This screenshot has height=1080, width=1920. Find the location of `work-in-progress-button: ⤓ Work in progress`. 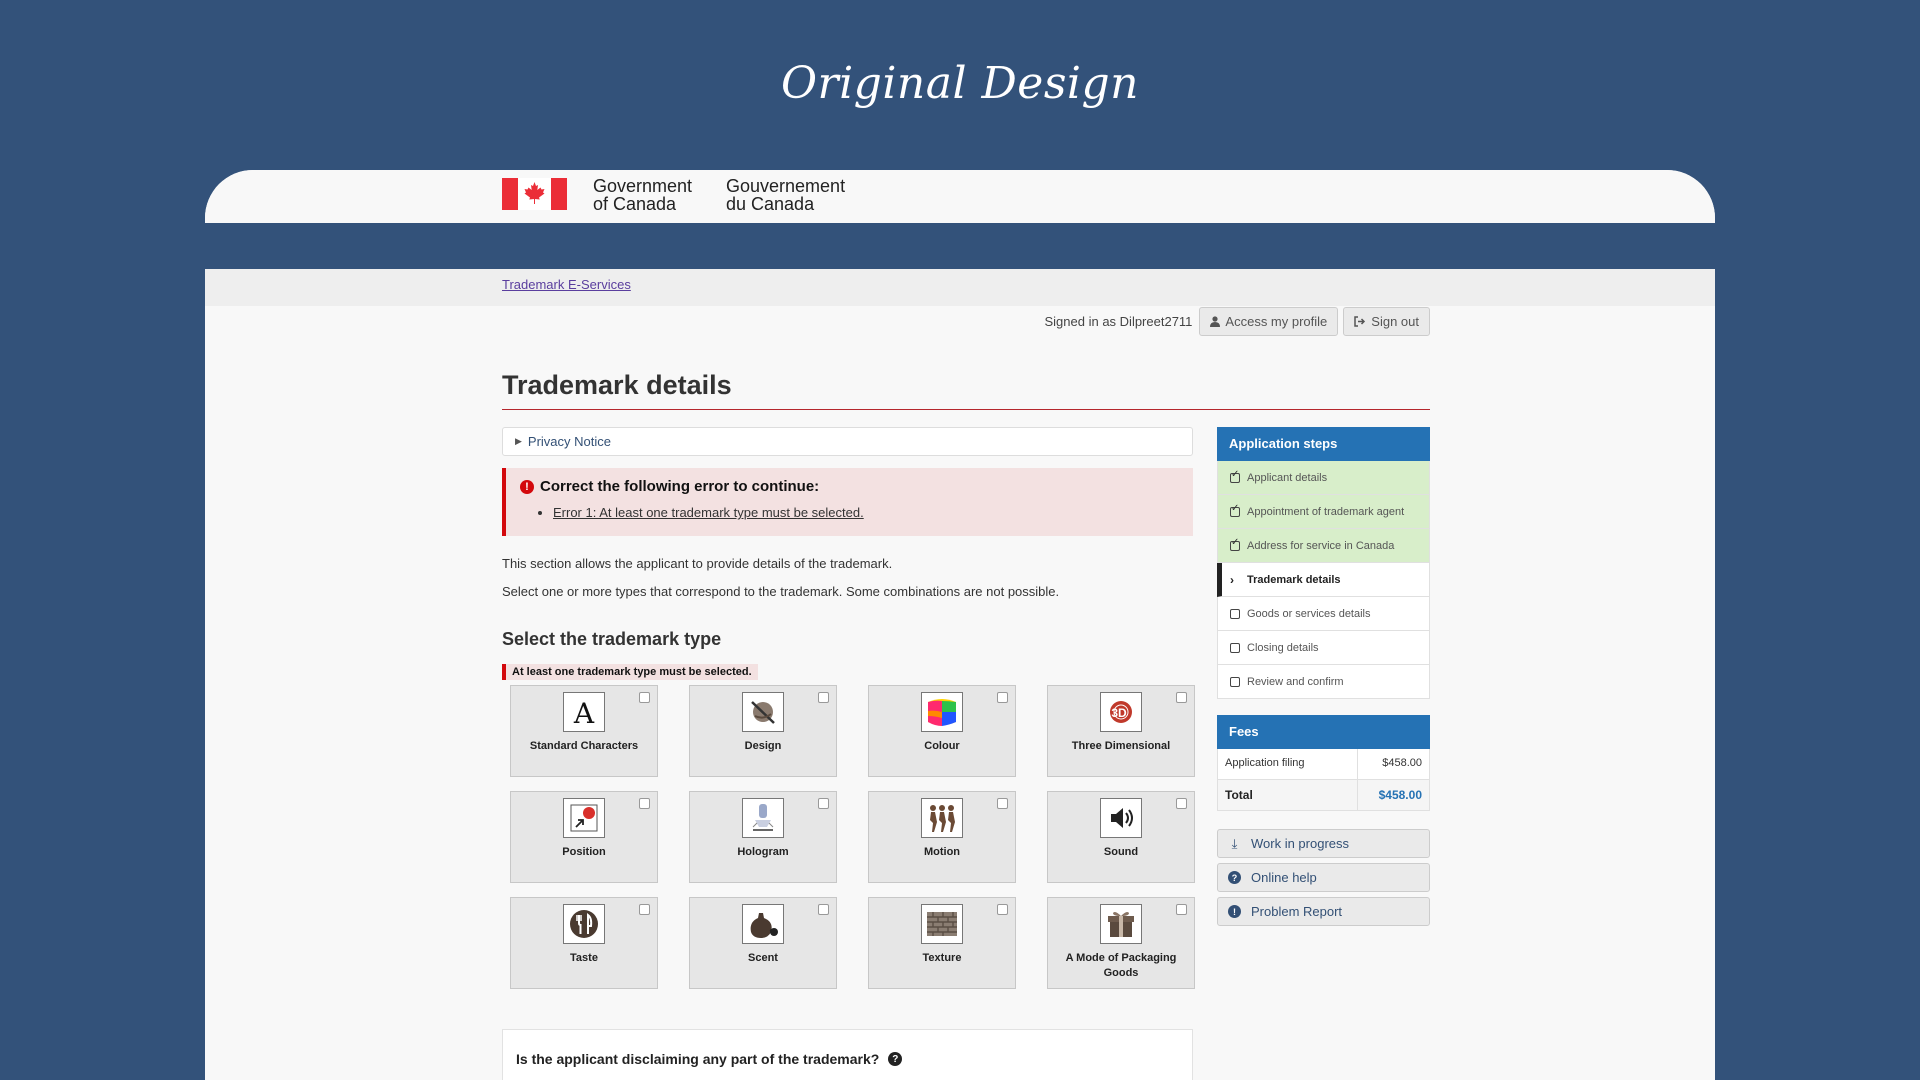

work-in-progress-button: ⤓ Work in progress is located at coordinates (1323, 843).